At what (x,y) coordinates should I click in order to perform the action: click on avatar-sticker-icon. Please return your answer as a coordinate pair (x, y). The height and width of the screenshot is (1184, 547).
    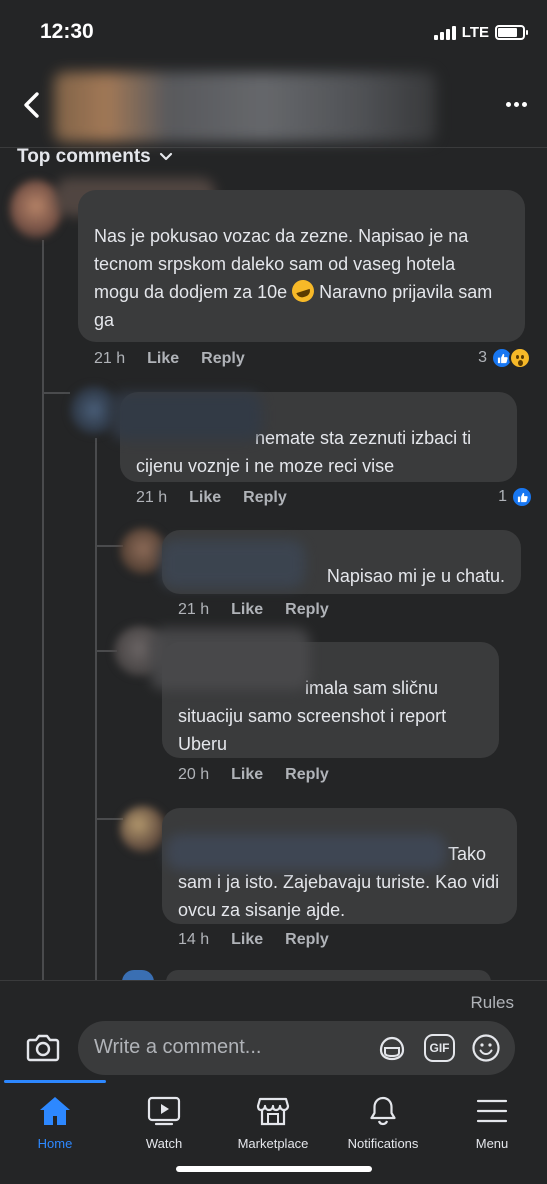
    Looking at the image, I should click on (392, 1048).